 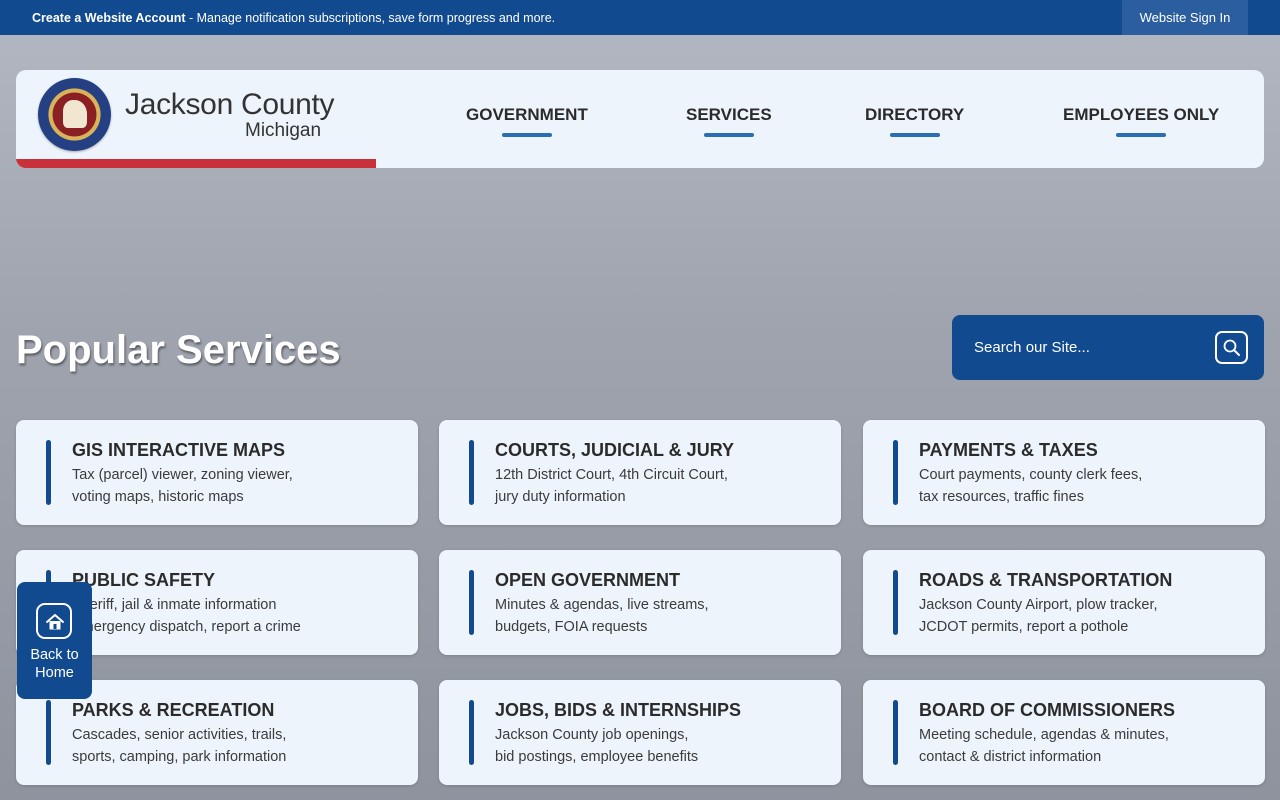 What do you see at coordinates (729, 114) in the screenshot?
I see `nav-services-label: SERVICES` at bounding box center [729, 114].